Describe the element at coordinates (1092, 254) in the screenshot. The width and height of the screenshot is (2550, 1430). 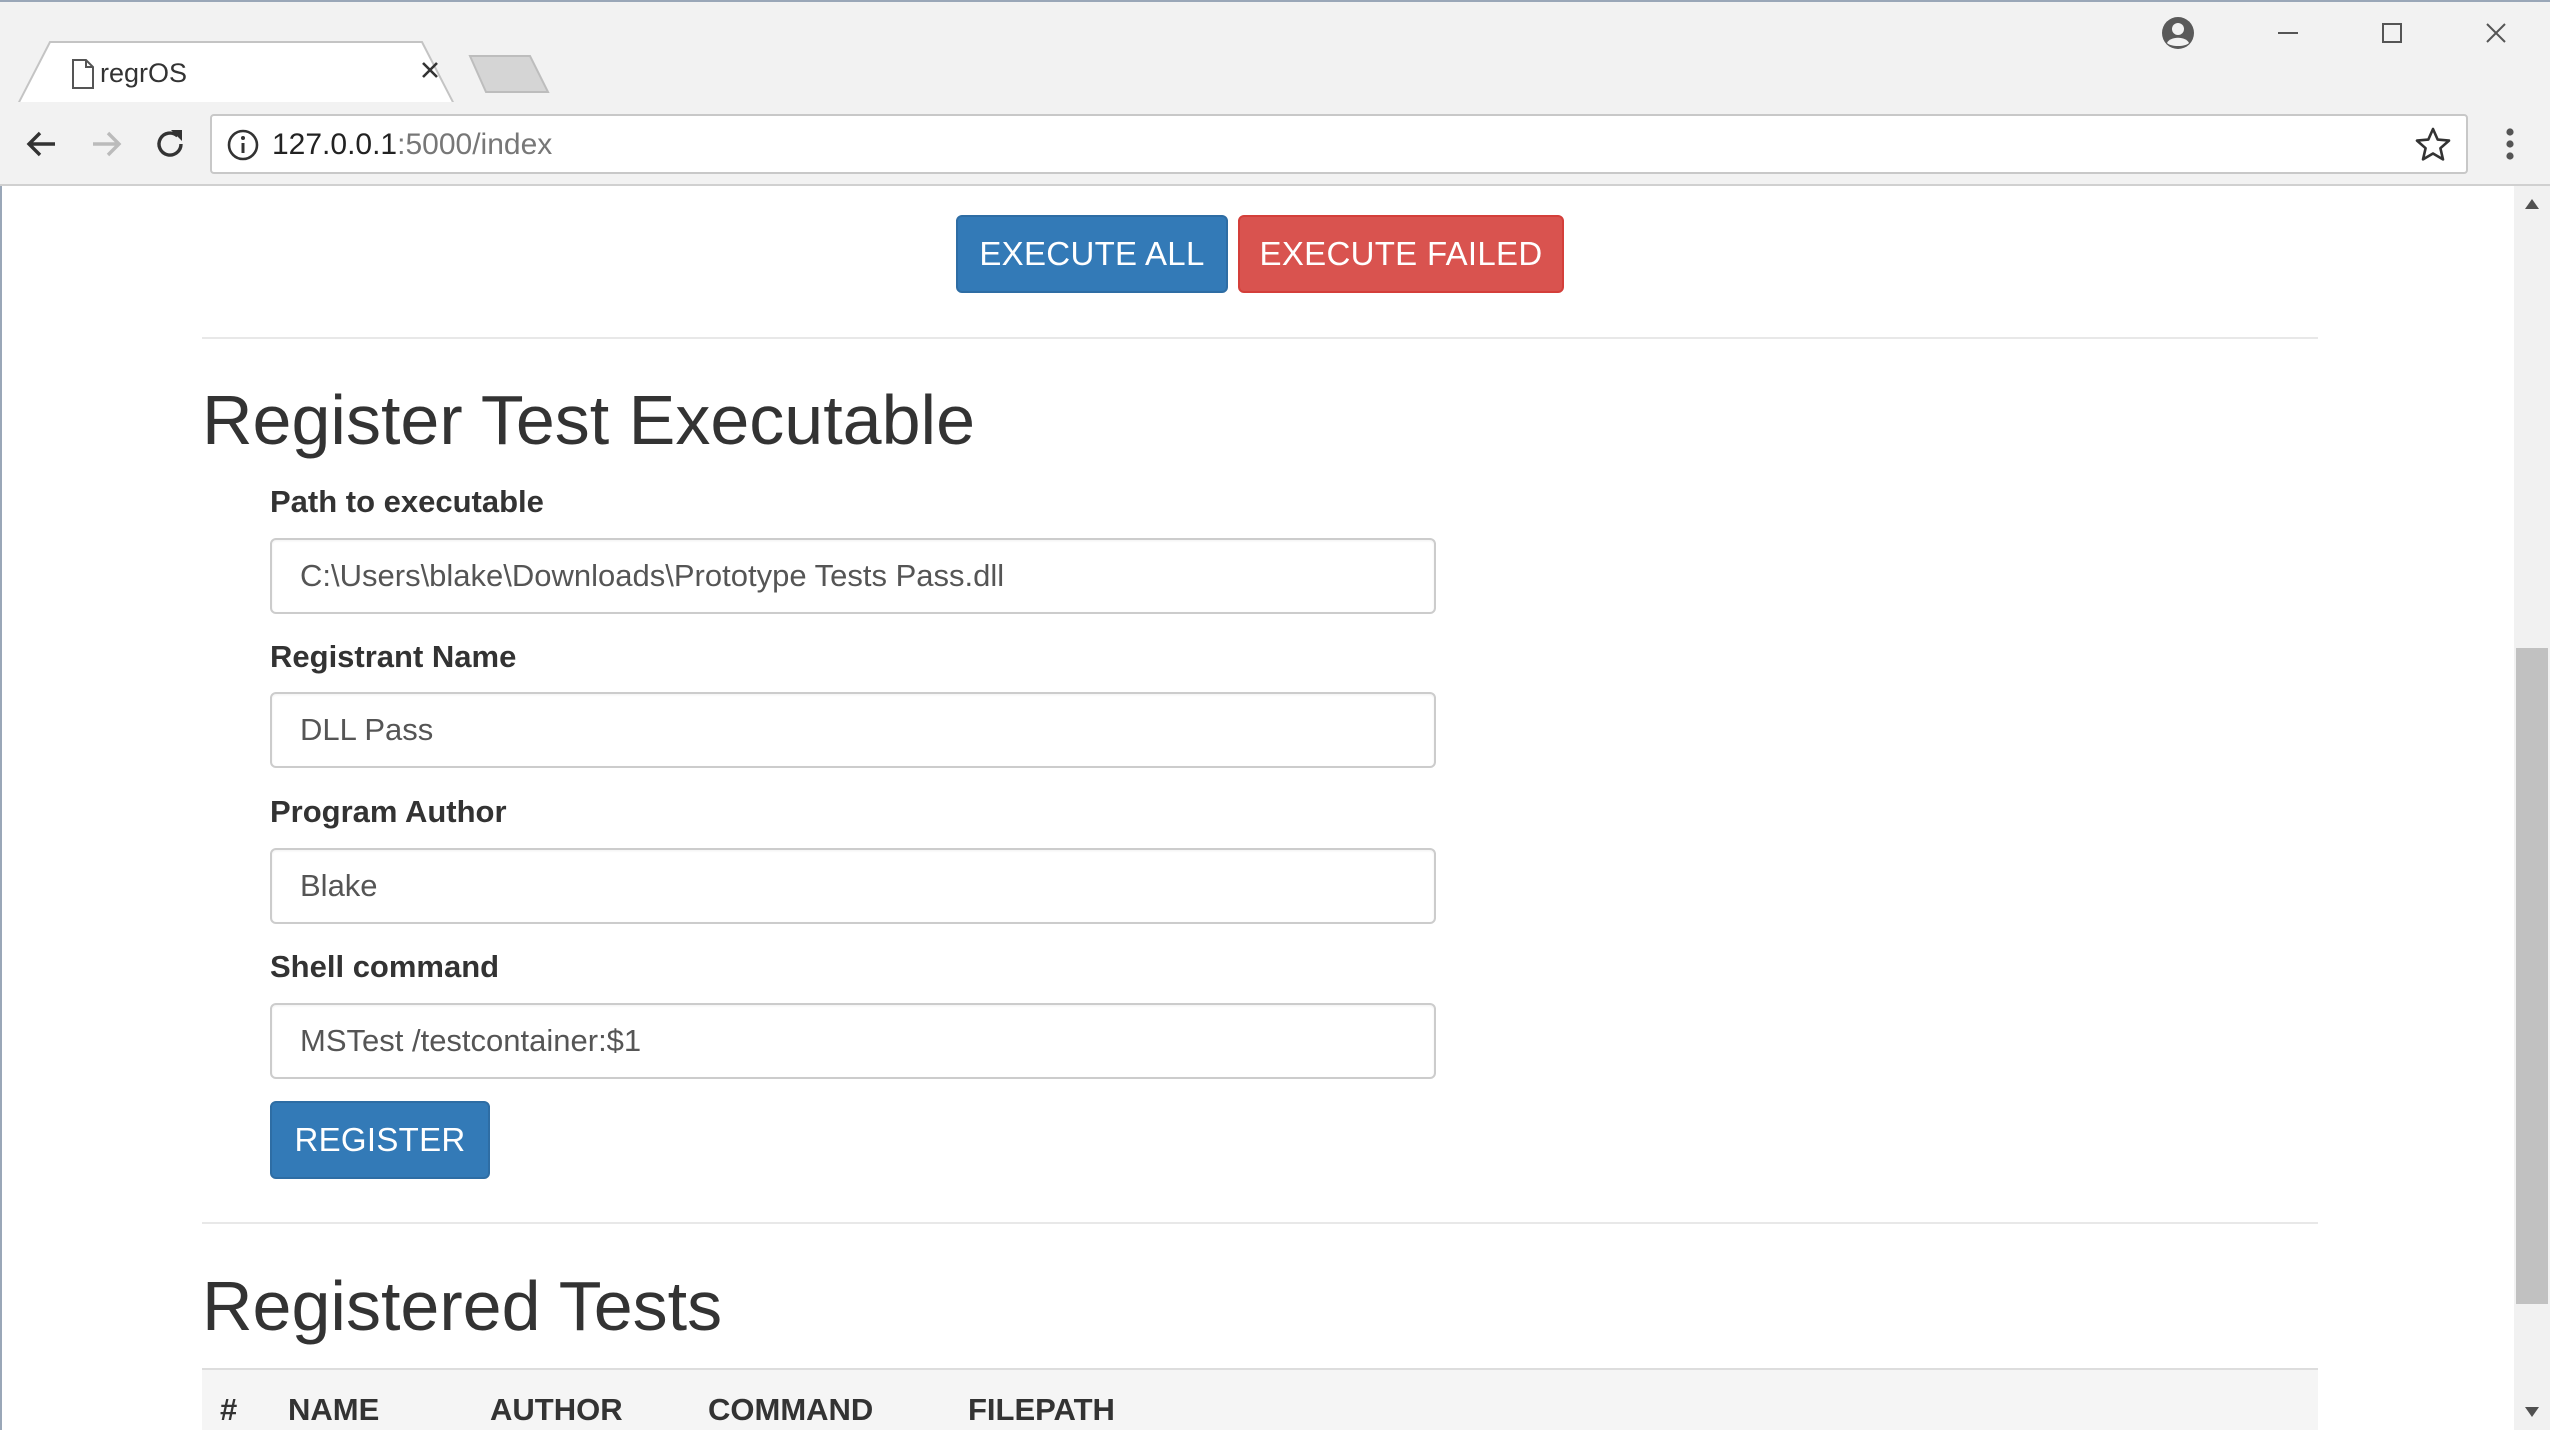
I see `execute-all-button: EXECUTE ALL` at that location.